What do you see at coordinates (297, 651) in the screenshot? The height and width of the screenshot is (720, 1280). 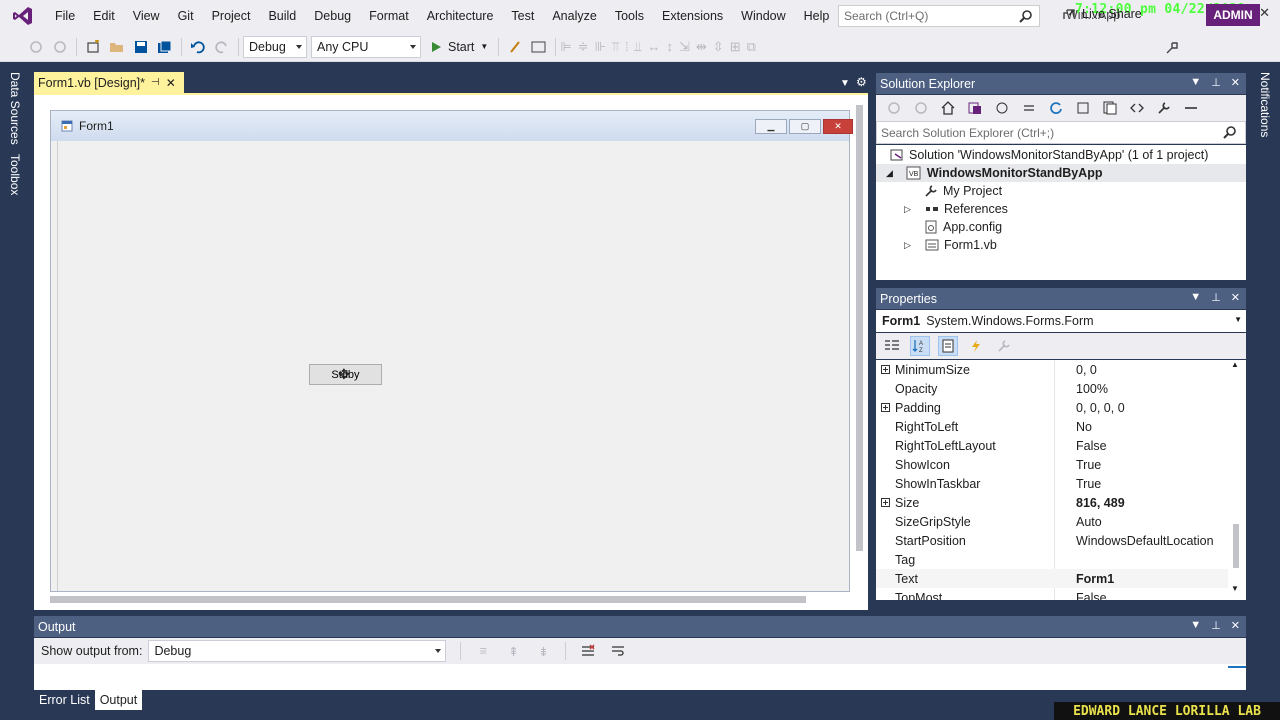 I see `output-source-select: Debug` at bounding box center [297, 651].